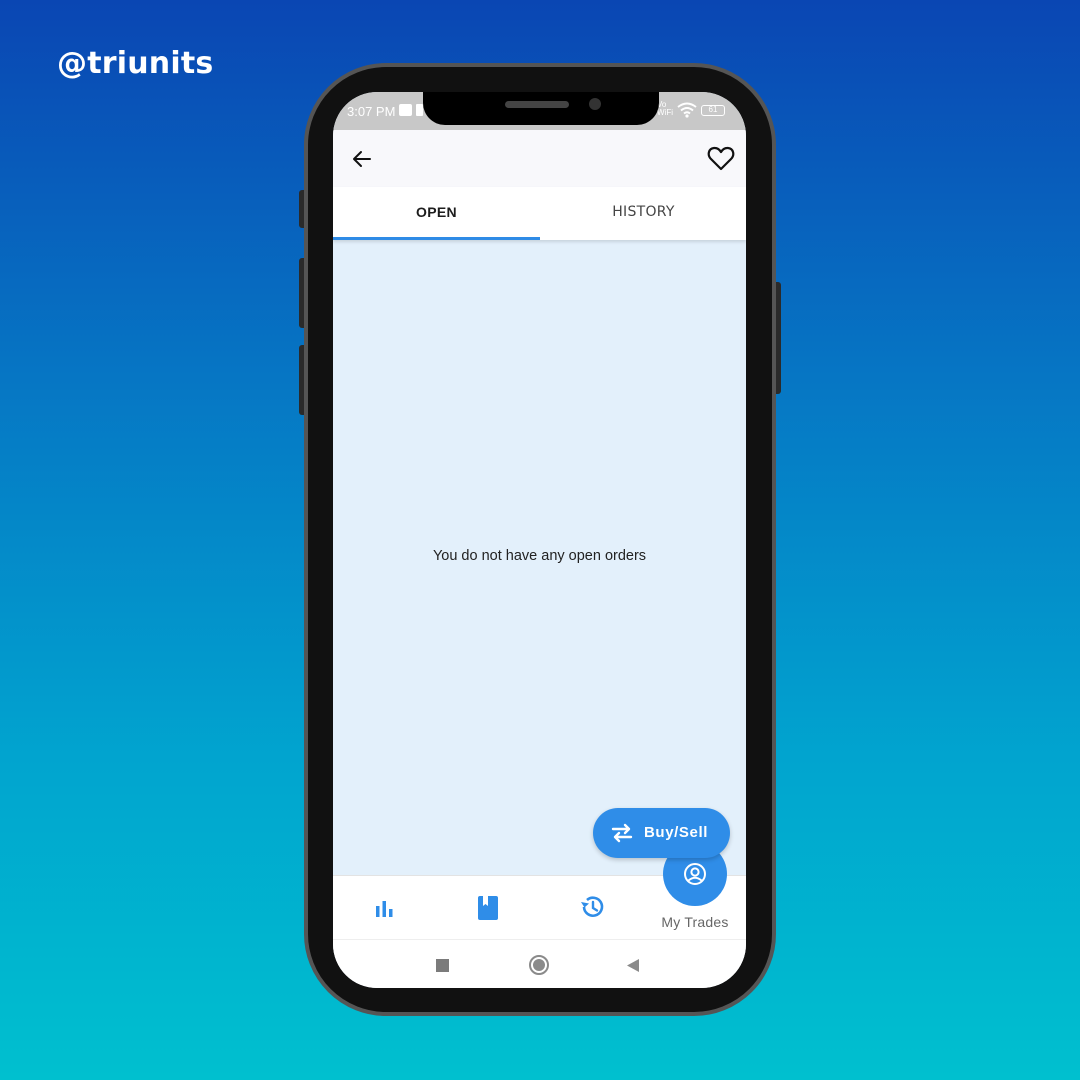 Image resolution: width=1080 pixels, height=1080 pixels. I want to click on arrow-left-icon, so click(362, 159).